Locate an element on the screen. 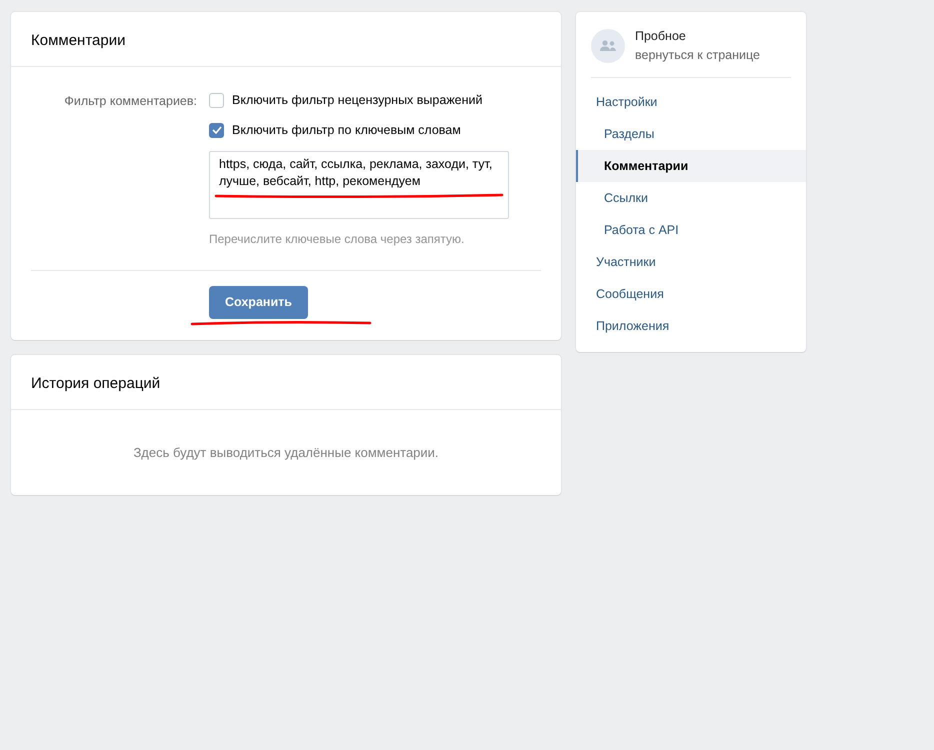  checkbox-option: Включить фильтр нецензурных выражений is located at coordinates (345, 100).